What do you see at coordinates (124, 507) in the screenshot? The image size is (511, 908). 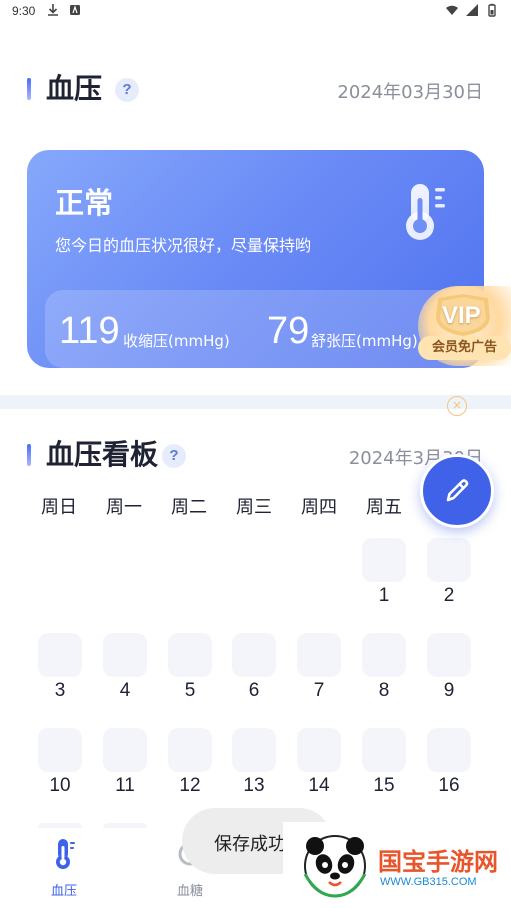 I see `weekday-label: 周一` at bounding box center [124, 507].